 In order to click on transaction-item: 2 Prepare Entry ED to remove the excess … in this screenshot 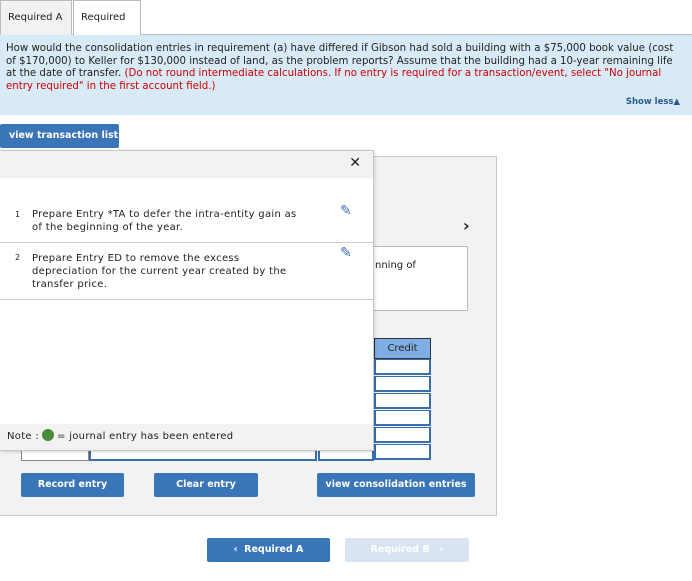, I will do `click(186, 271)`.